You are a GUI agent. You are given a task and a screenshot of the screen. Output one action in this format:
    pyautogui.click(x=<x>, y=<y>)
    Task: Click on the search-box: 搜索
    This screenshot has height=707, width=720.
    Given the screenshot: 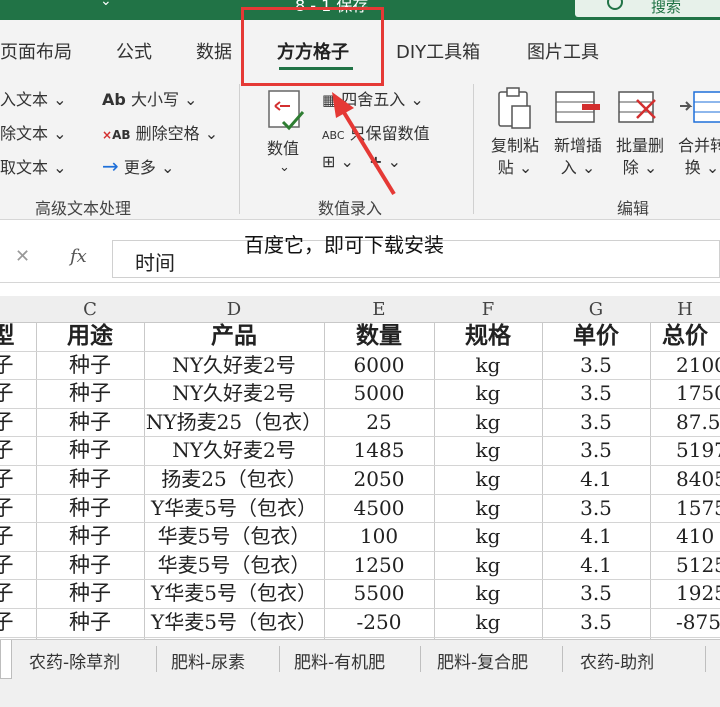 What is the action you would take?
    pyautogui.click(x=647, y=8)
    